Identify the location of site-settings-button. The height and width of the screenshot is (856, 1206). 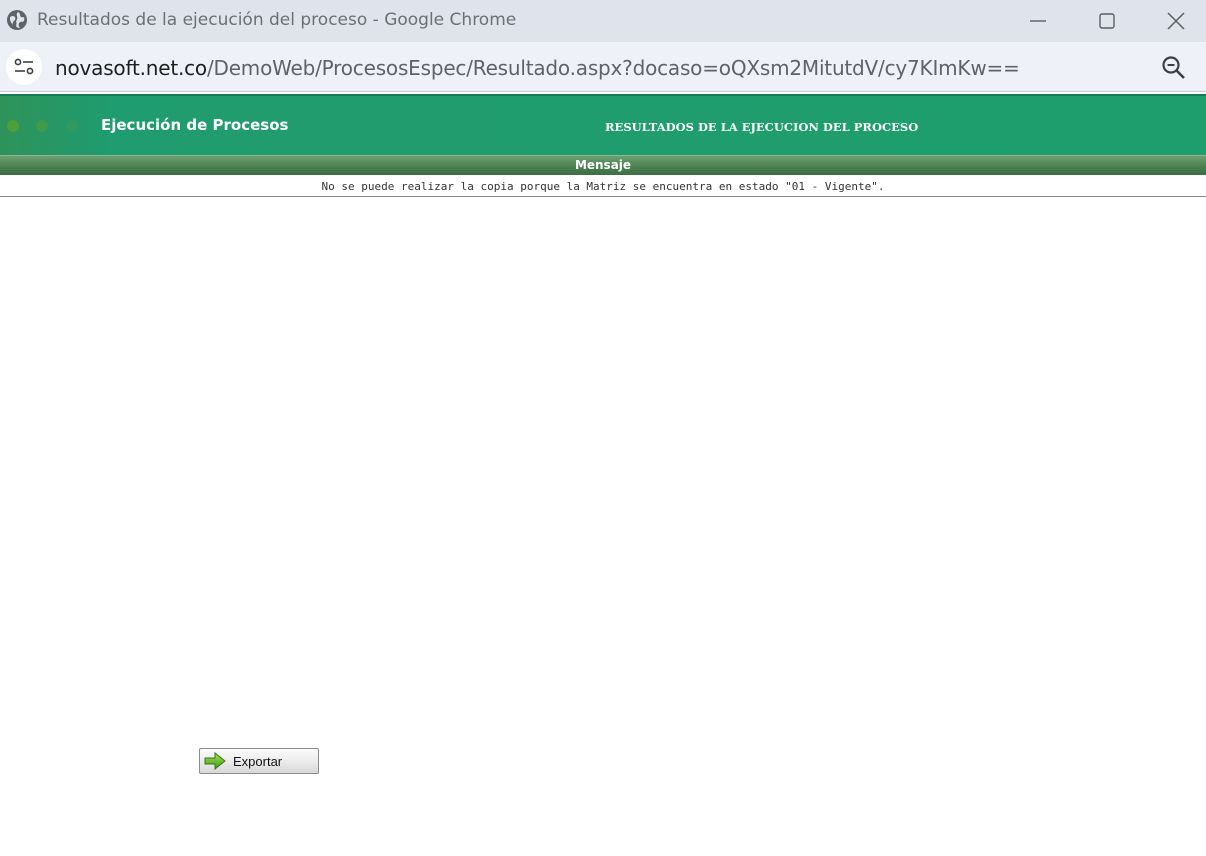
(24, 67).